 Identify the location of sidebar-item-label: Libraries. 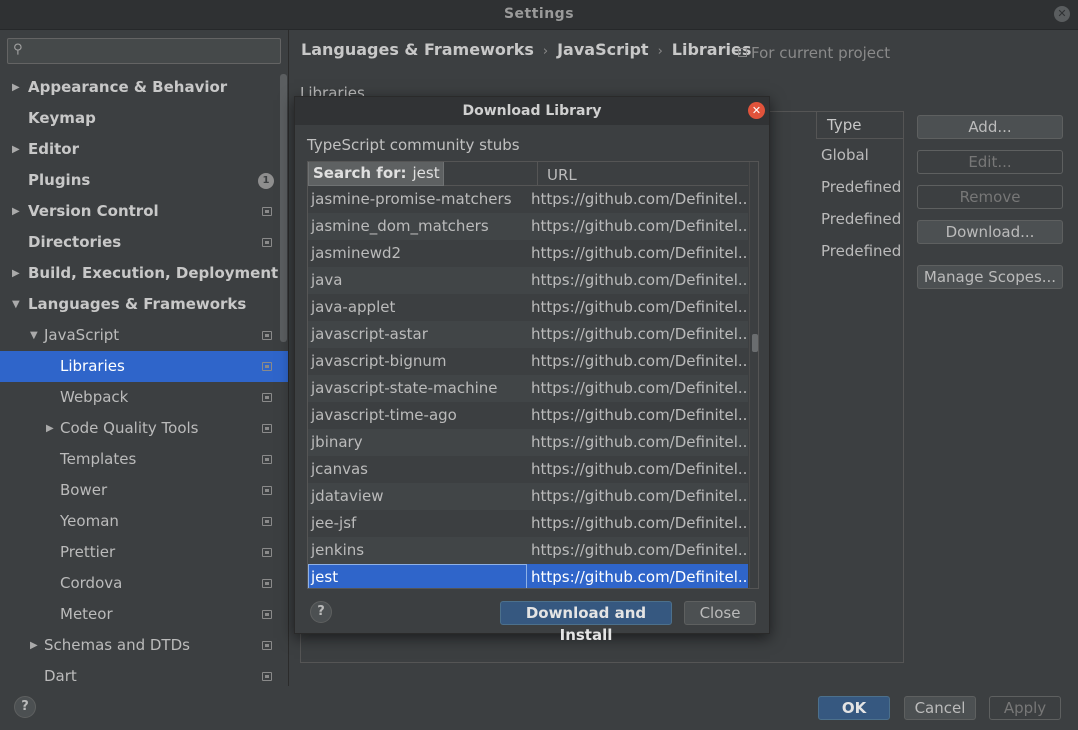
(92, 366).